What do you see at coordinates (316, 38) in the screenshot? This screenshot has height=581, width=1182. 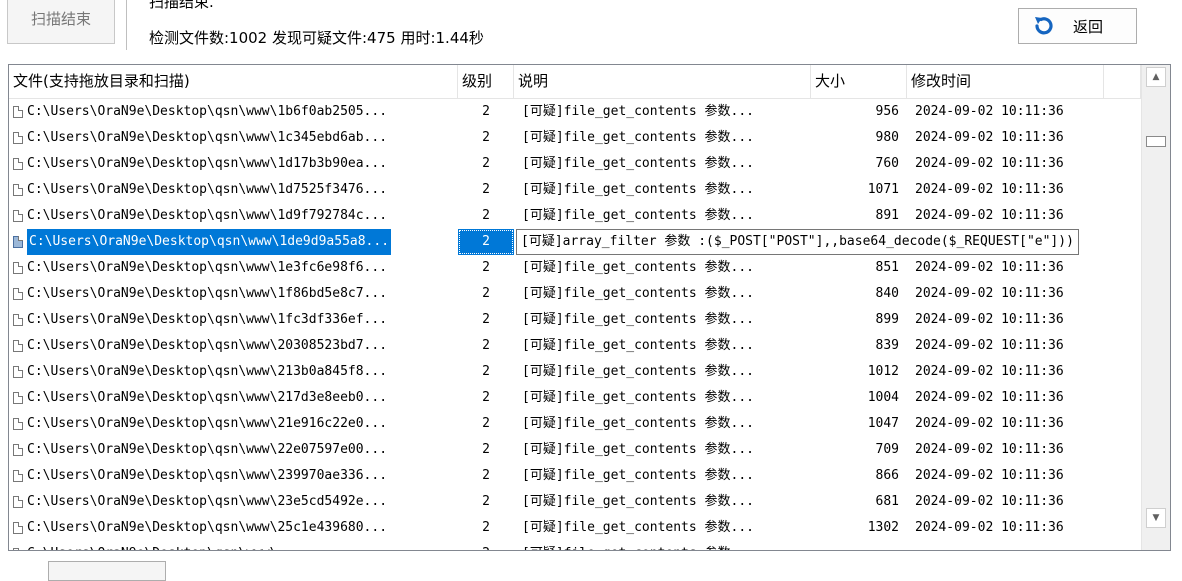 I see `status-stats: 检测文件数:1002 发现可疑文件:475 用时:1.44秒` at bounding box center [316, 38].